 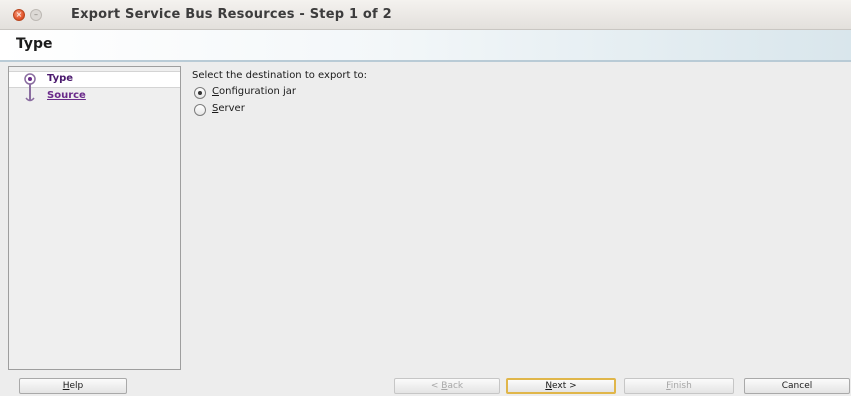 What do you see at coordinates (447, 386) in the screenshot?
I see `back-button: < Back` at bounding box center [447, 386].